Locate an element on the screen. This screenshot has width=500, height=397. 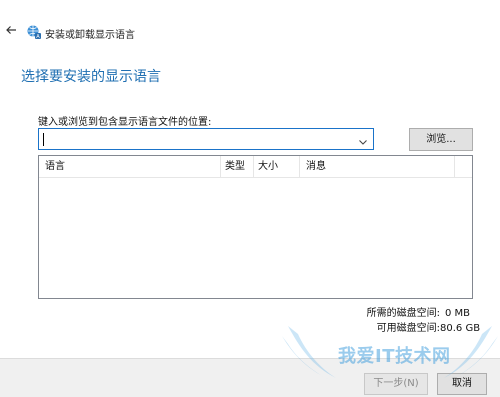
chevron-down-icon is located at coordinates (363, 139).